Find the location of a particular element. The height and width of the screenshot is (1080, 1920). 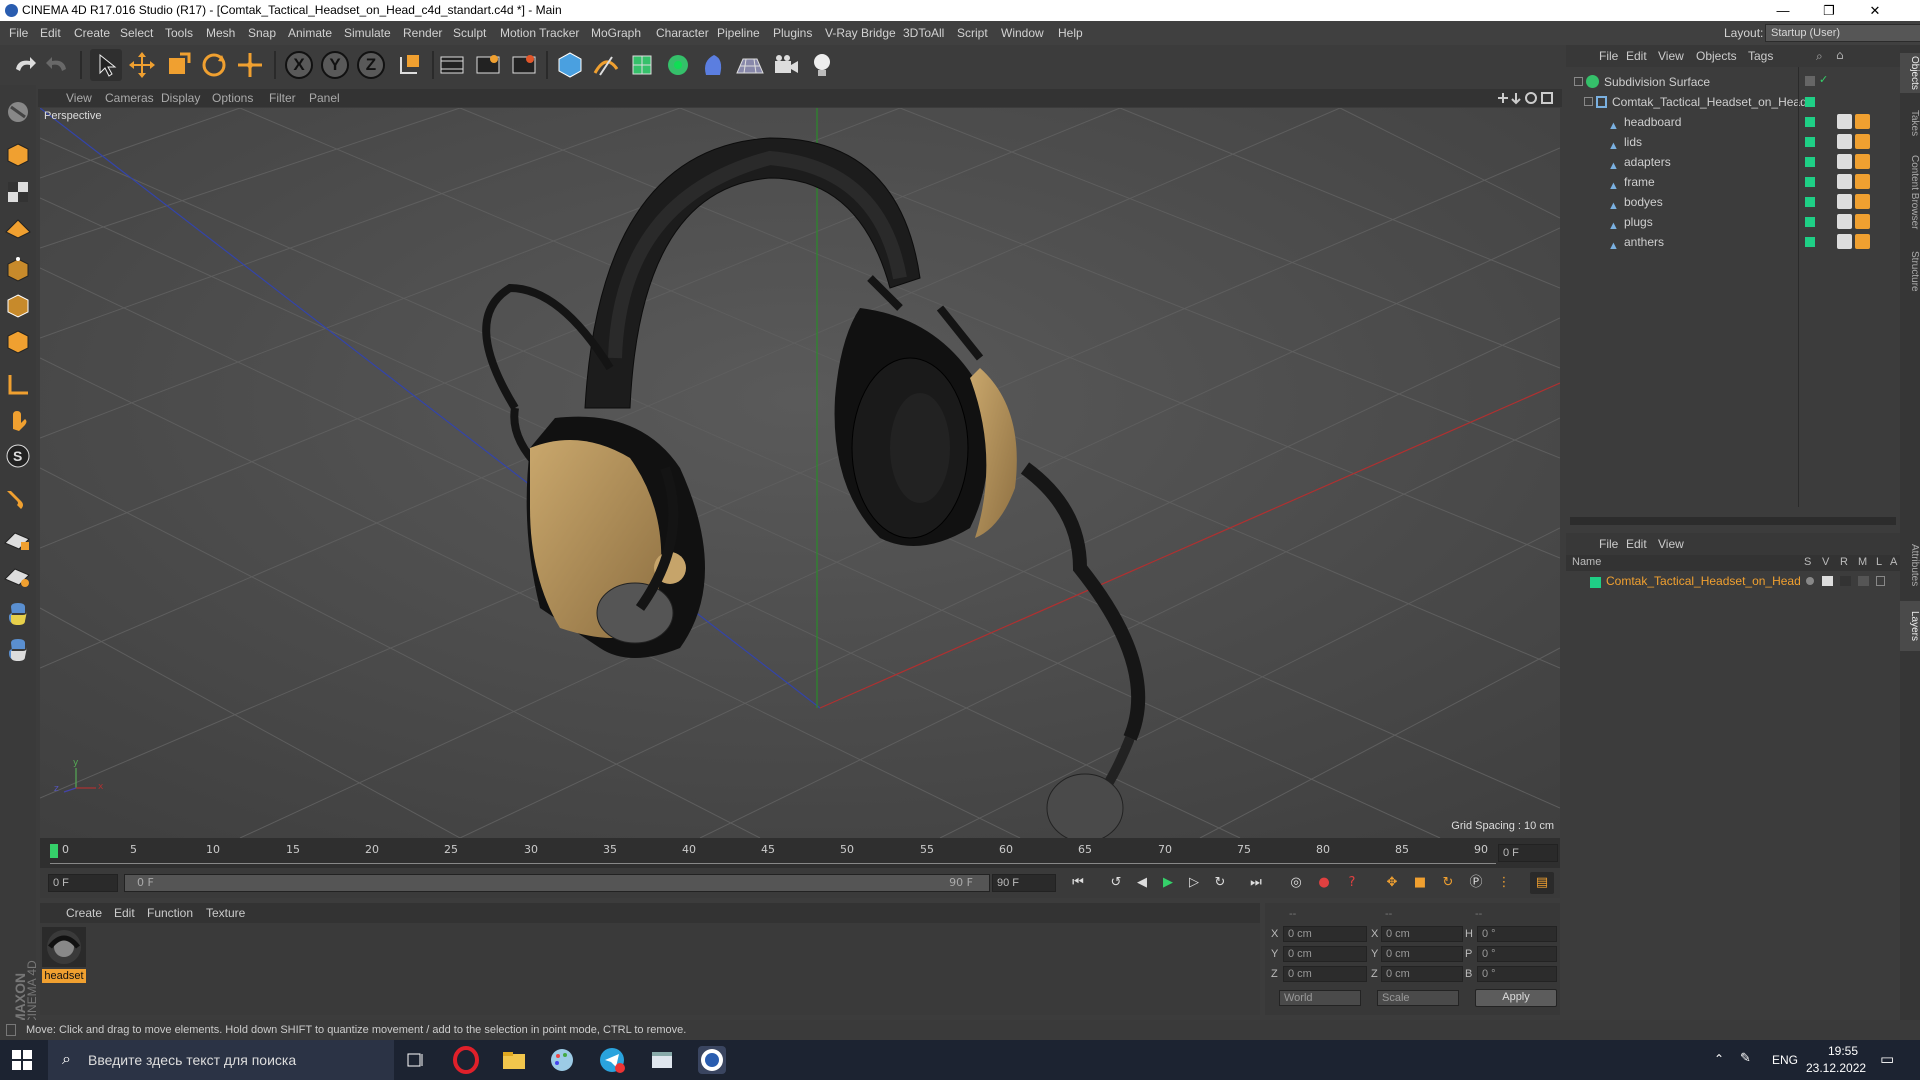

language-indicator: ENG is located at coordinates (1785, 1060).